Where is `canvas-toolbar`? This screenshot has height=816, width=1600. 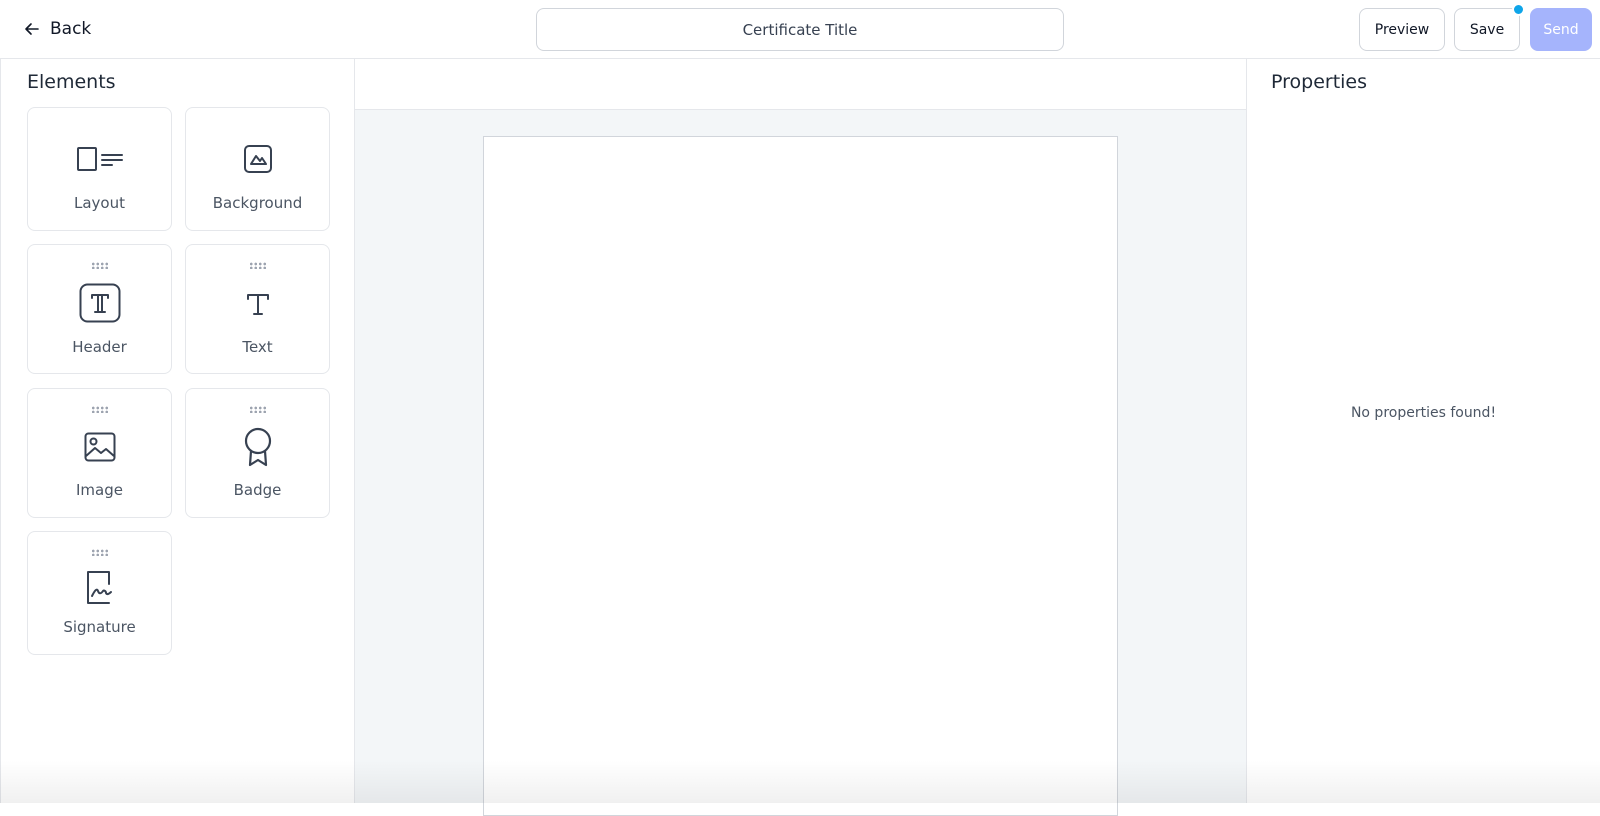 canvas-toolbar is located at coordinates (800, 84).